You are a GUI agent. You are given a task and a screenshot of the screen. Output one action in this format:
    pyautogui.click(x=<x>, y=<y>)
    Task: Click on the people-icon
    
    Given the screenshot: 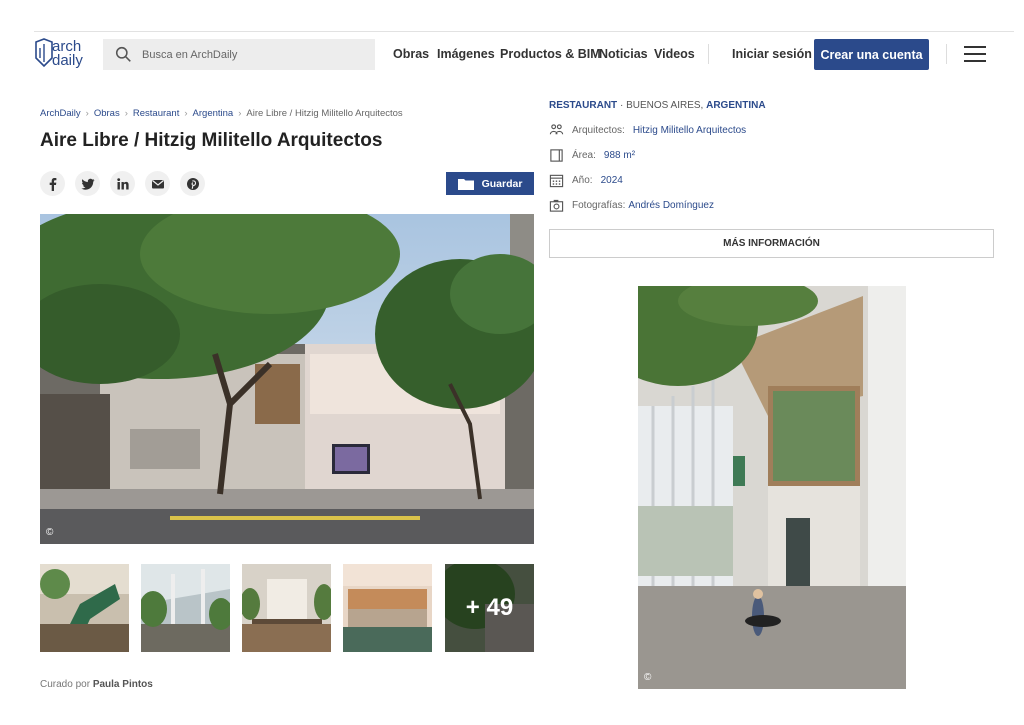 What is the action you would take?
    pyautogui.click(x=556, y=129)
    